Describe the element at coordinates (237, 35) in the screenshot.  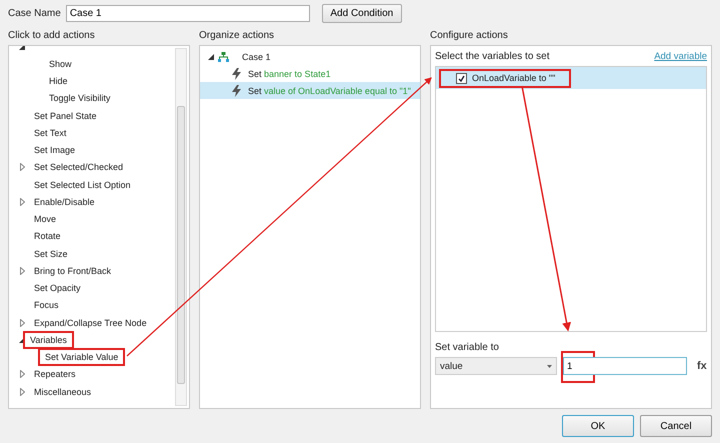
I see `panel-title: Organize actions` at that location.